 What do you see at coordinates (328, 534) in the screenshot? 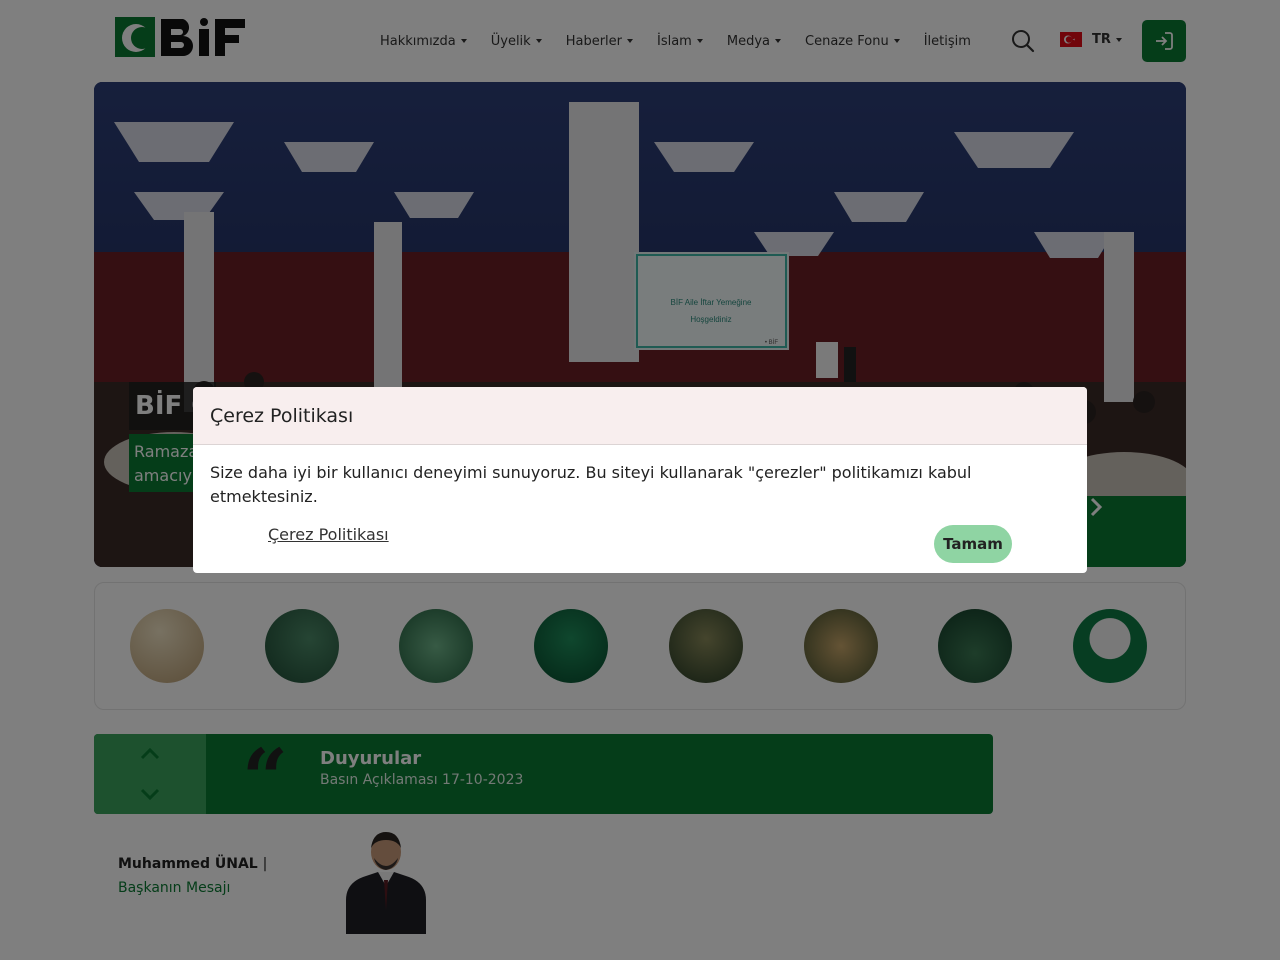
I see `cookie-policy-link: Çerez Politikası` at bounding box center [328, 534].